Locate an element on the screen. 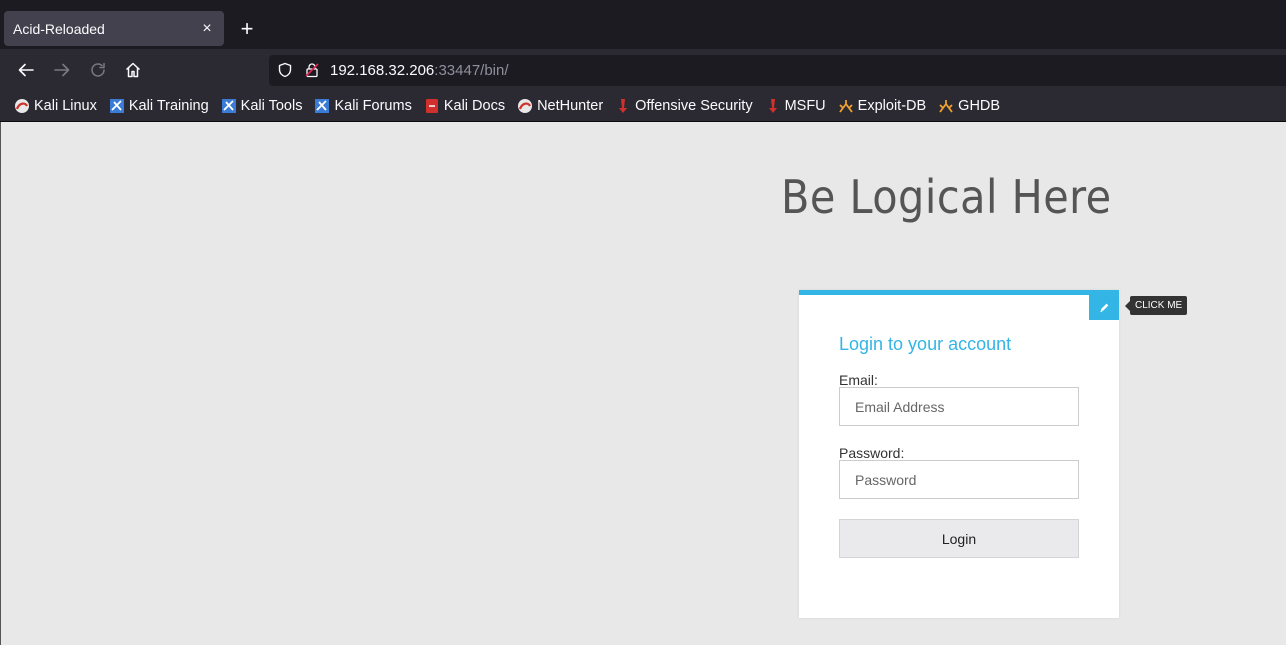 The width and height of the screenshot is (1286, 645). bookmark-kali-forums: Kali Forums is located at coordinates (363, 106).